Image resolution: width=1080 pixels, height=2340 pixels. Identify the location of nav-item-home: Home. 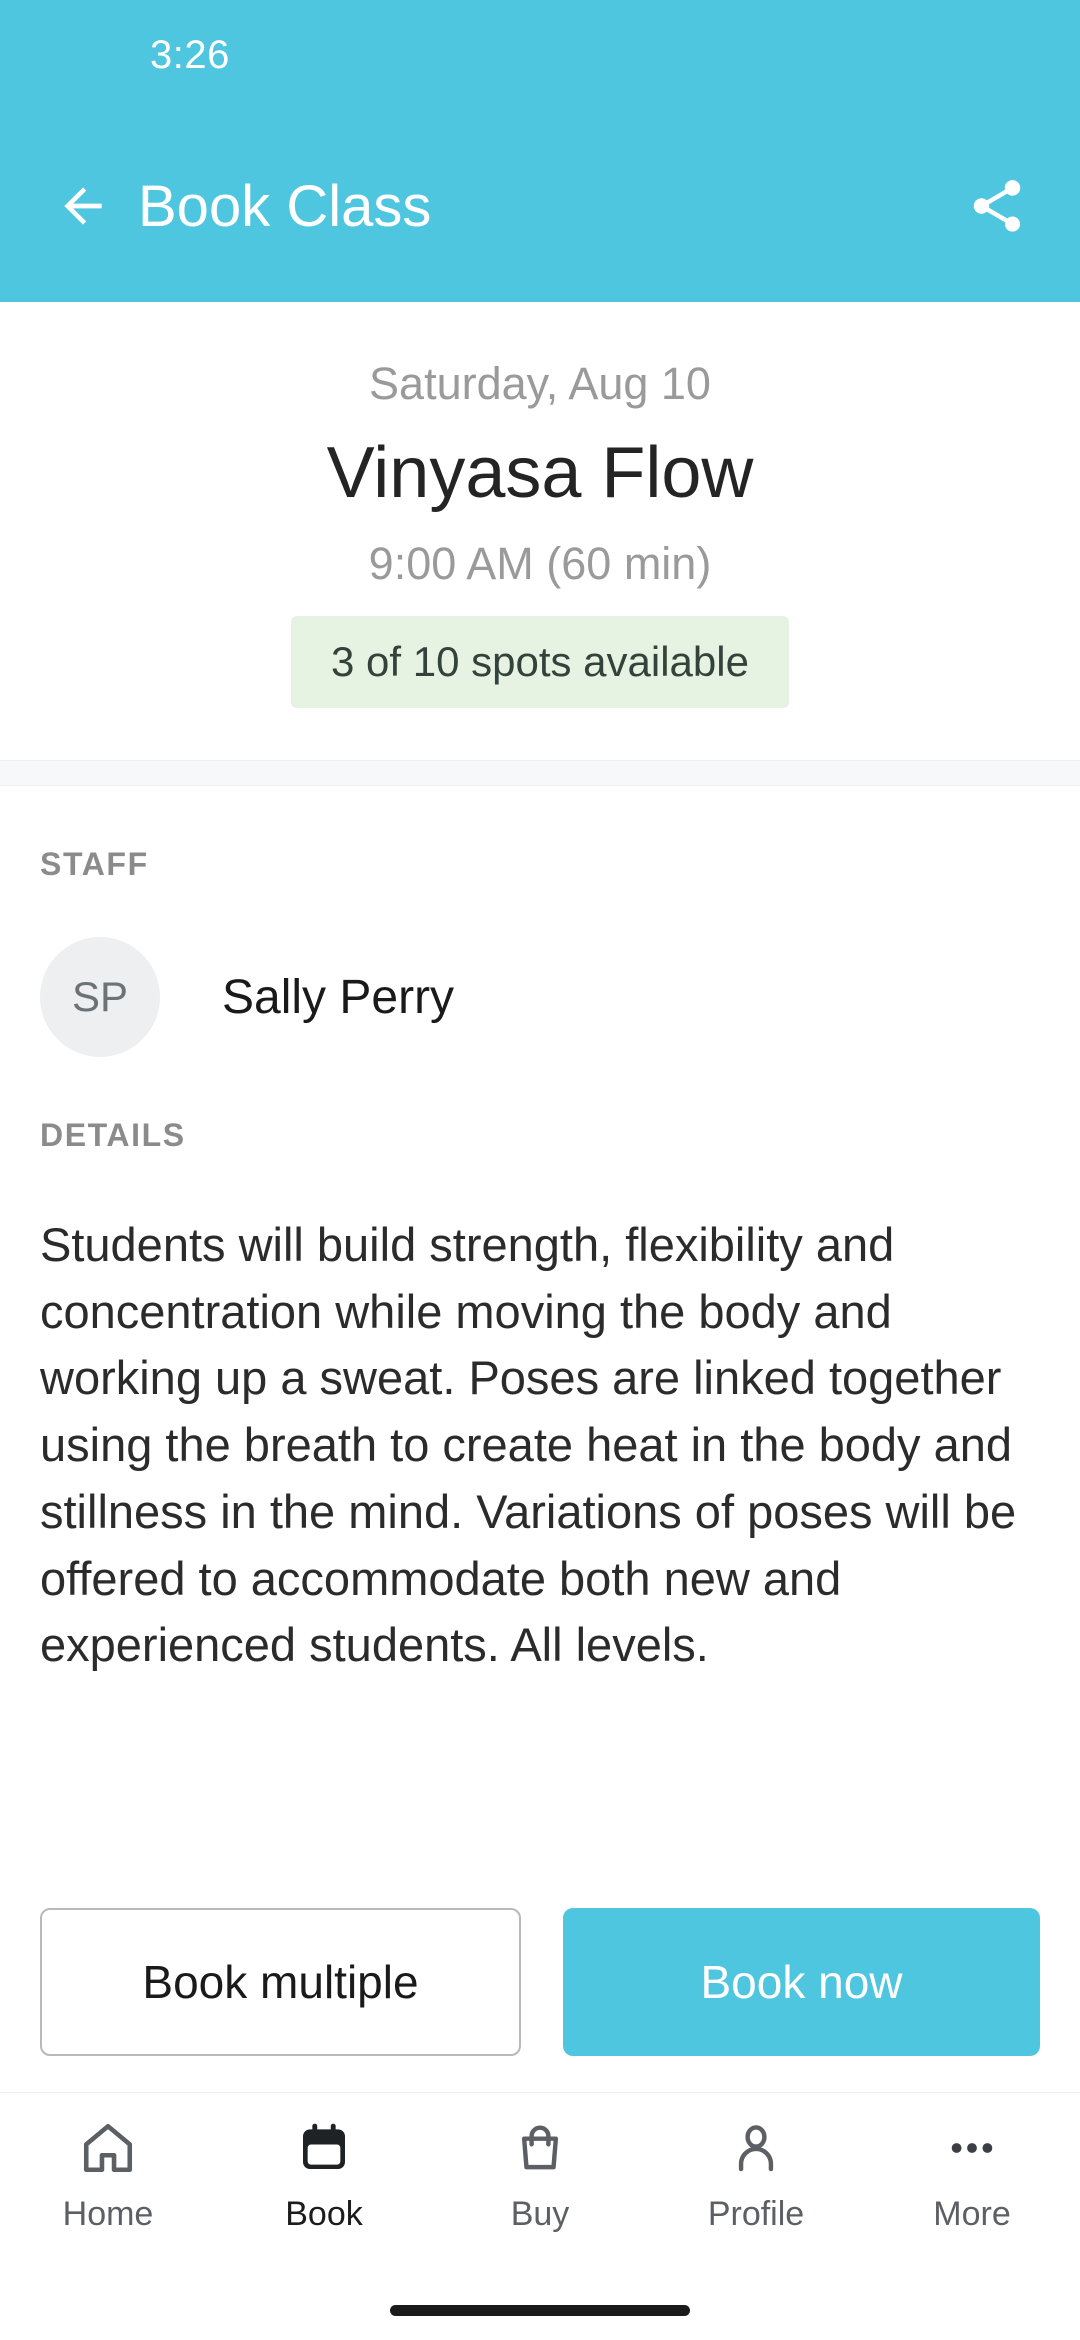
(108, 2174).